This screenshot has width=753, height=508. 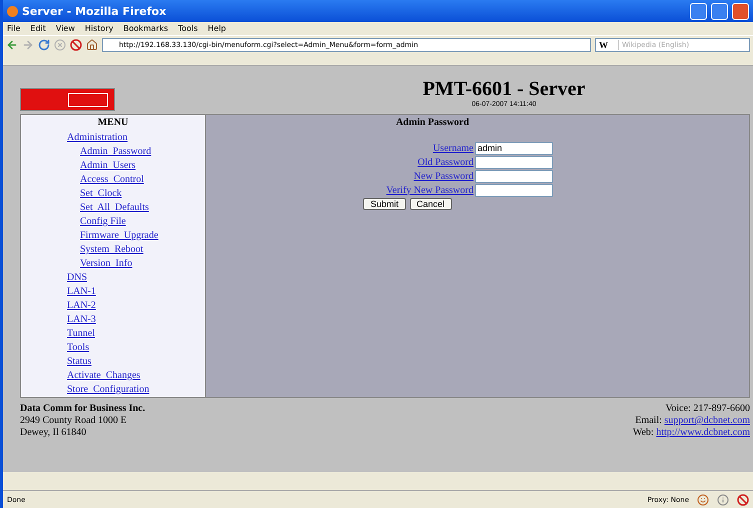 I want to click on menu-item: Tools, so click(x=188, y=28).